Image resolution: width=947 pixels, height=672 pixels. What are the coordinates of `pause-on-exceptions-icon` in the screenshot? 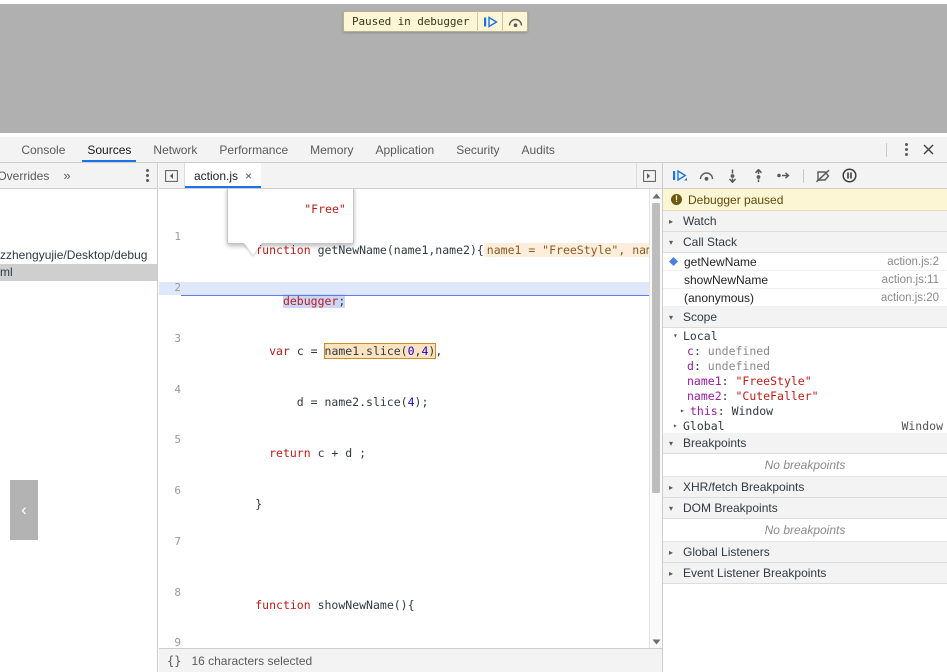 It's located at (849, 175).